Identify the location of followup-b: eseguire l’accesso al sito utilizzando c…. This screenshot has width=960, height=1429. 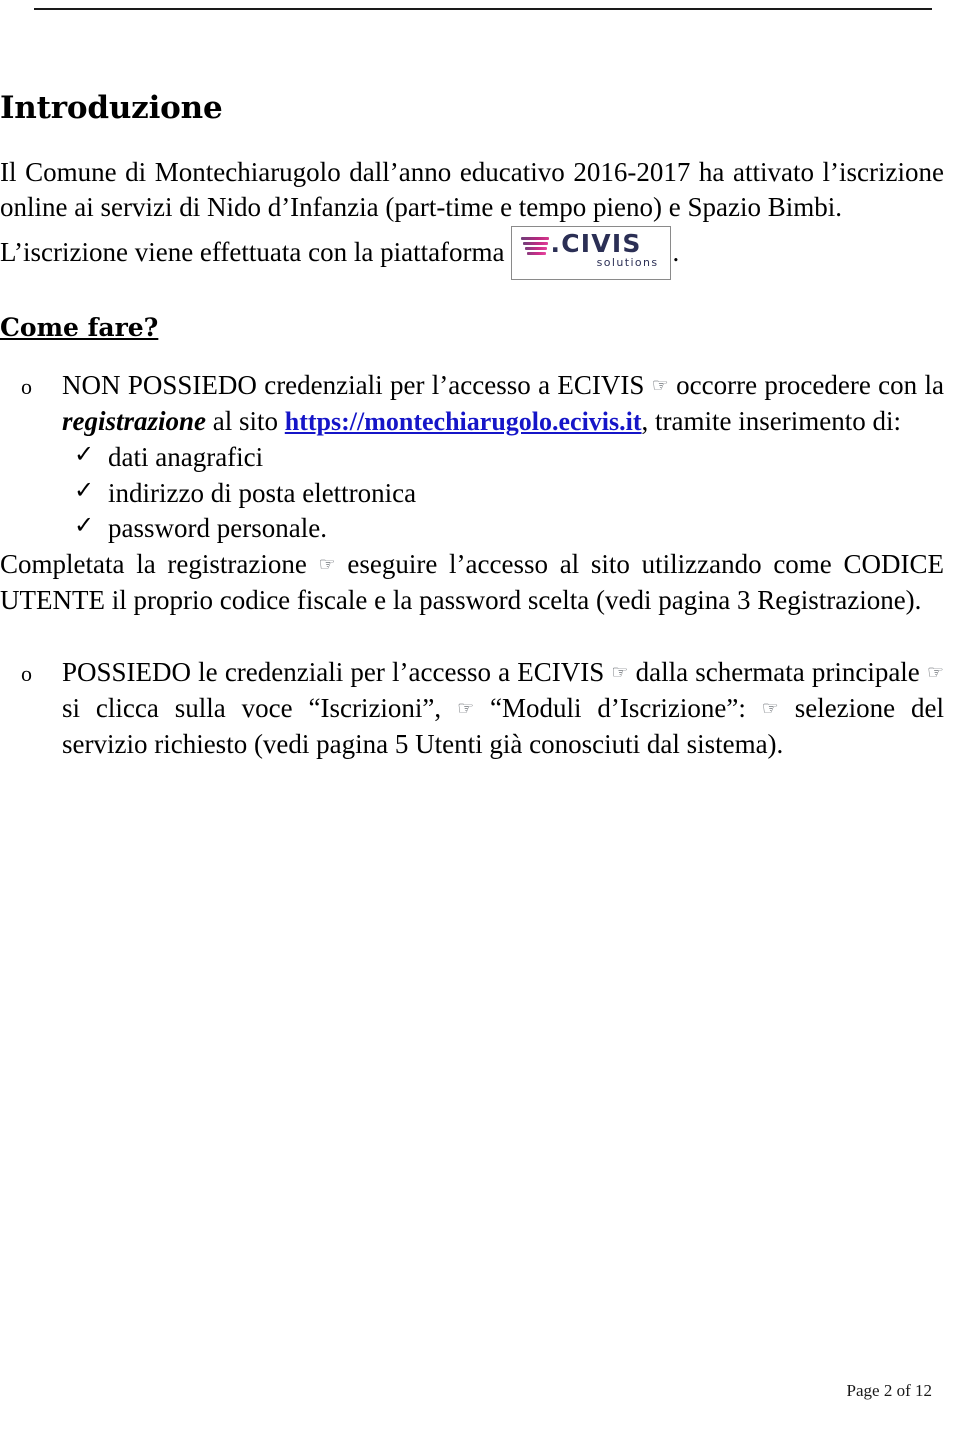
(589, 564).